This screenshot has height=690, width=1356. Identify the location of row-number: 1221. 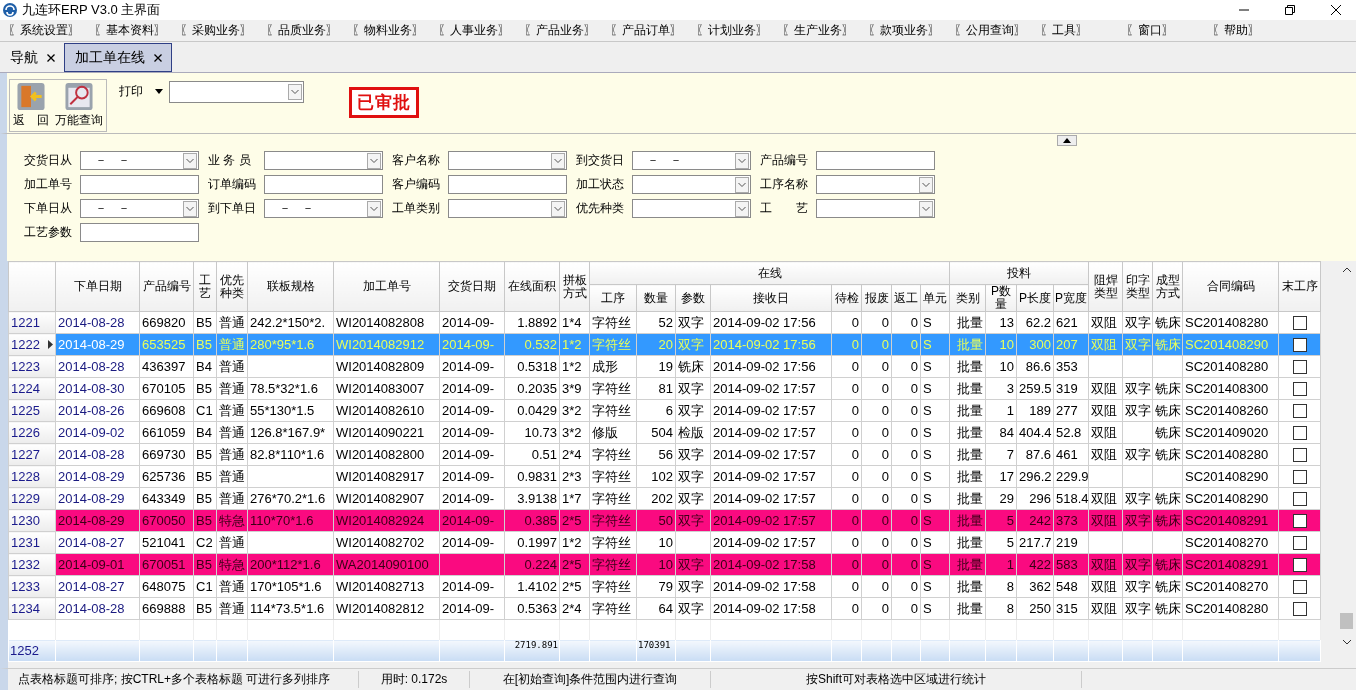
(32, 322).